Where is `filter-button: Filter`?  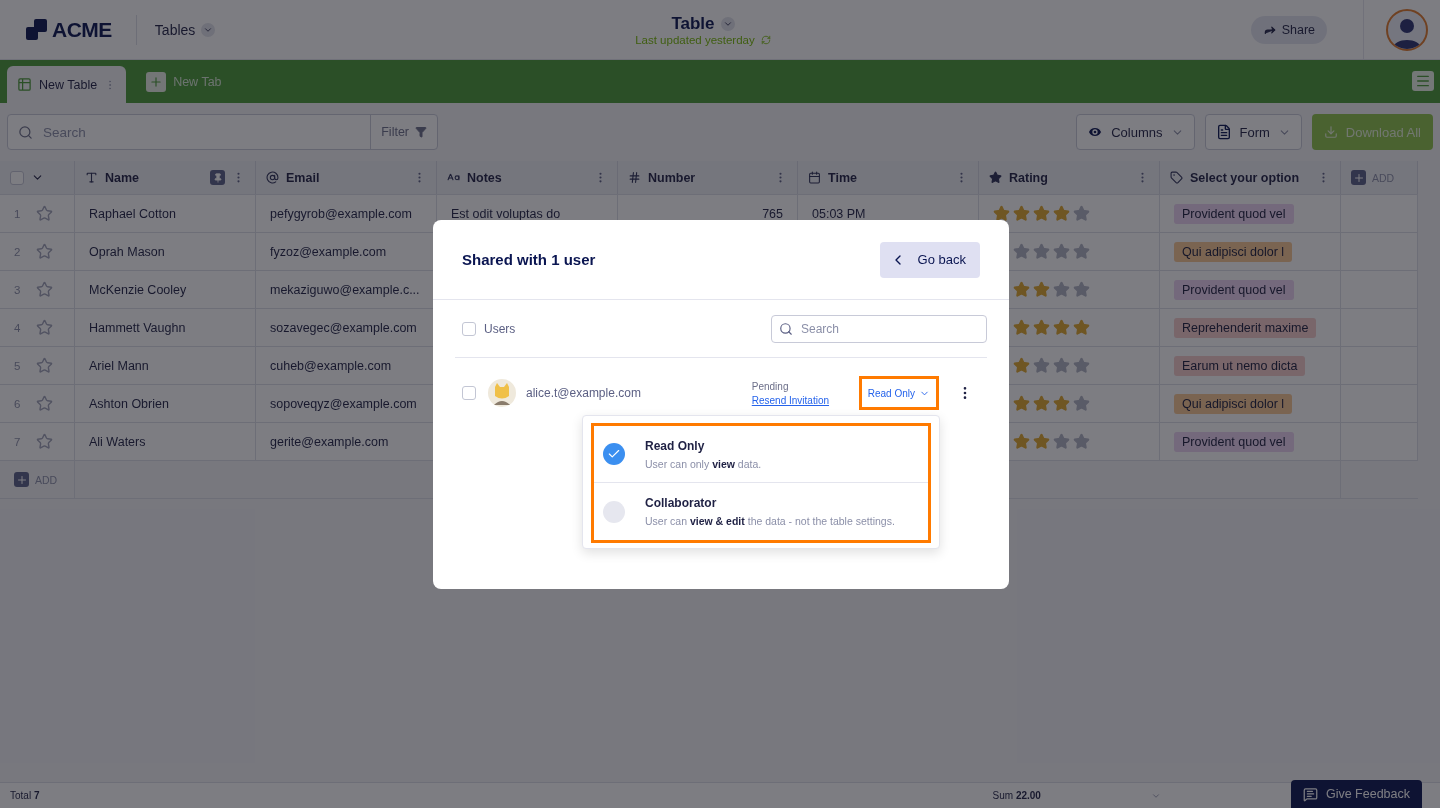
filter-button: Filter is located at coordinates (403, 132).